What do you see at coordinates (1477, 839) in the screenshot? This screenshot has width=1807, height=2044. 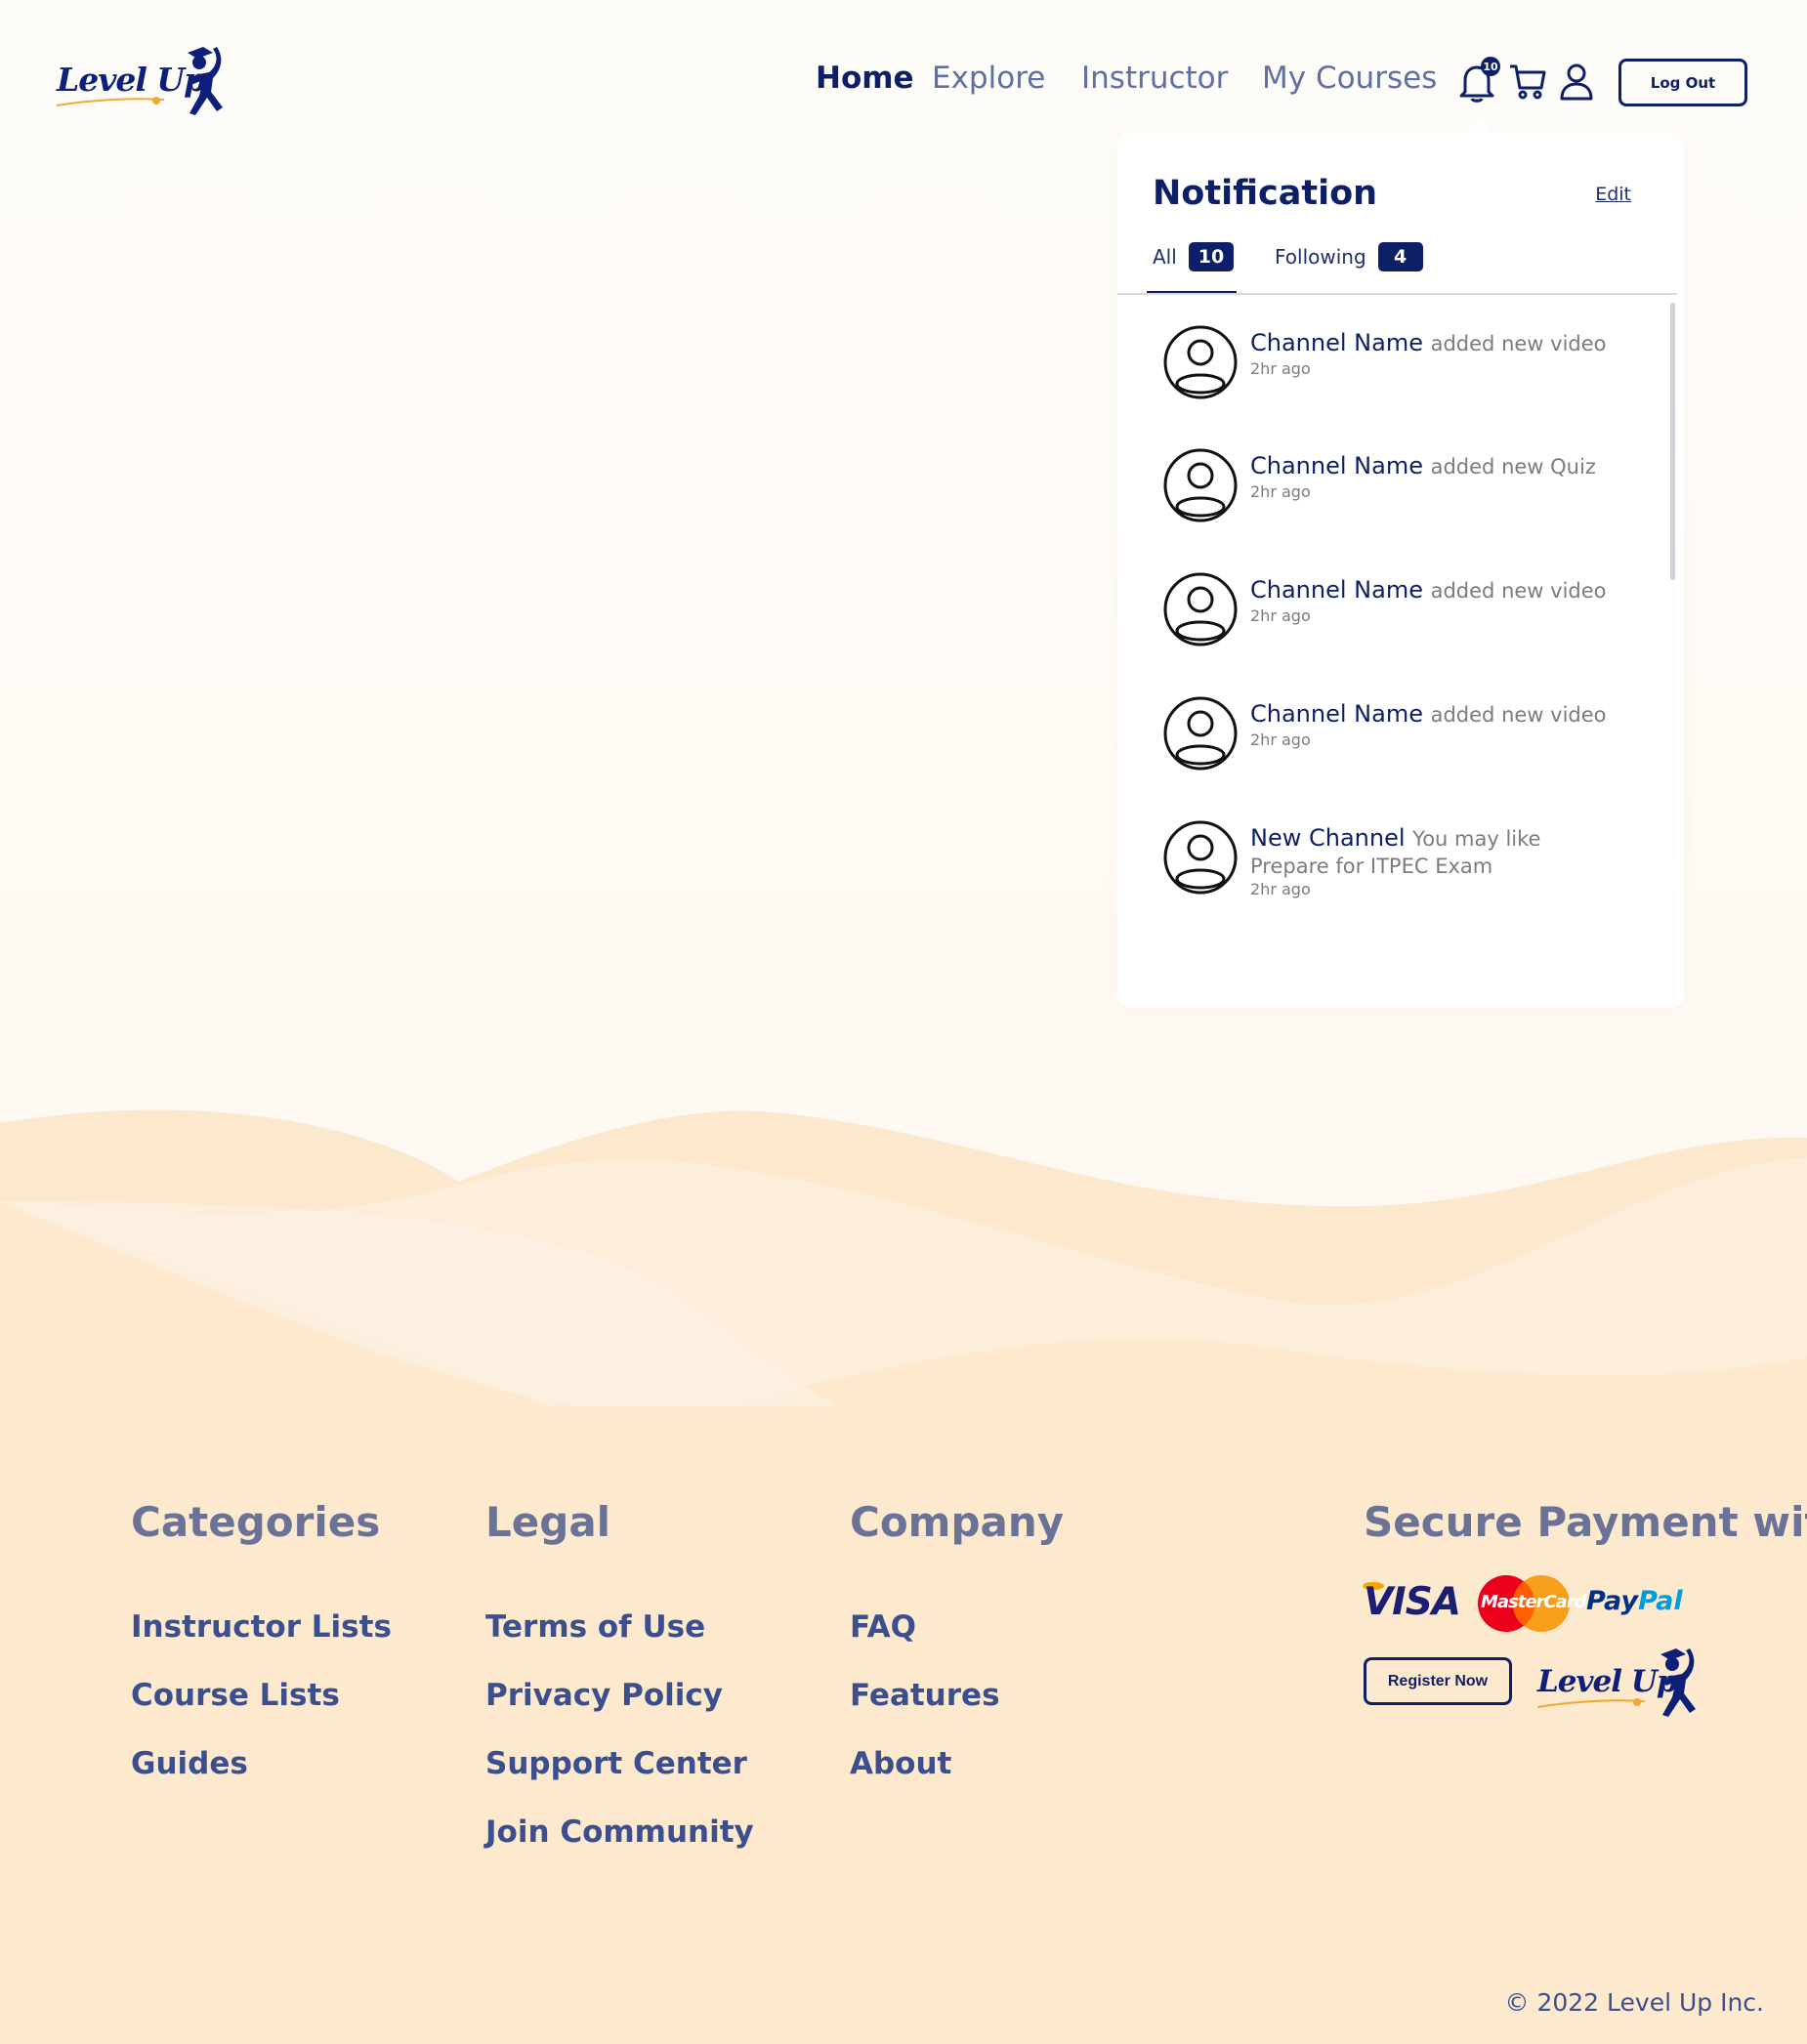 I see `notification-action: You may like` at bounding box center [1477, 839].